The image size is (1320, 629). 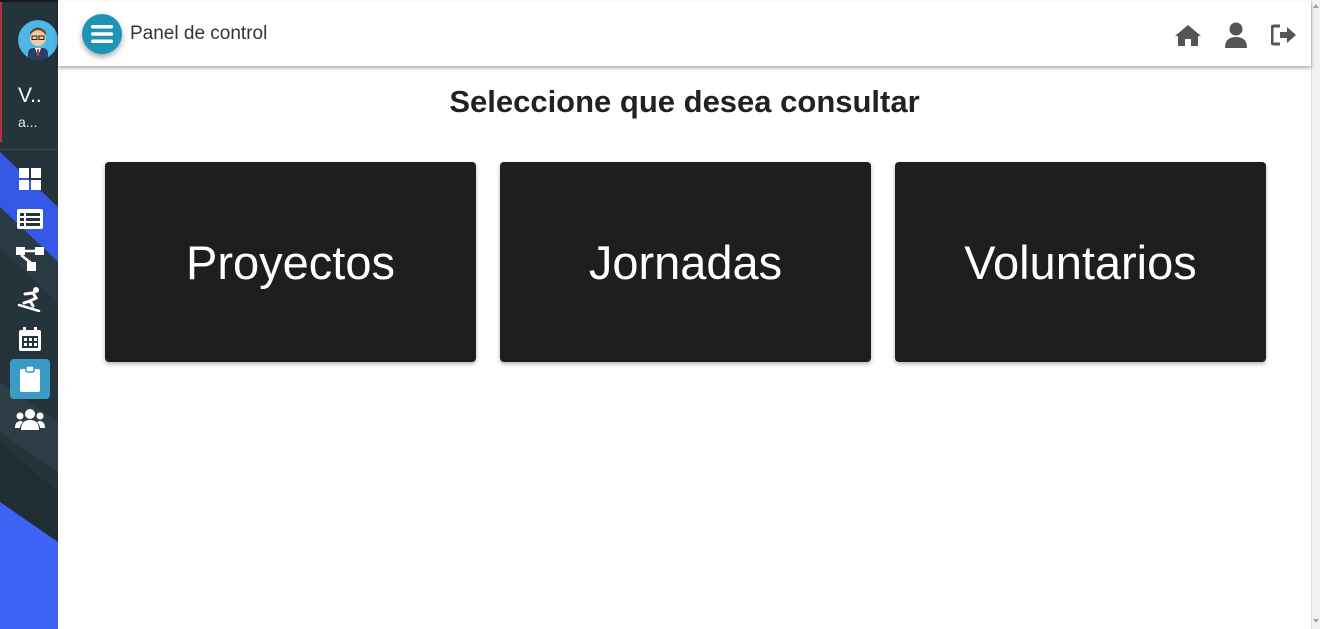 I want to click on hamburger-icon, so click(x=102, y=34).